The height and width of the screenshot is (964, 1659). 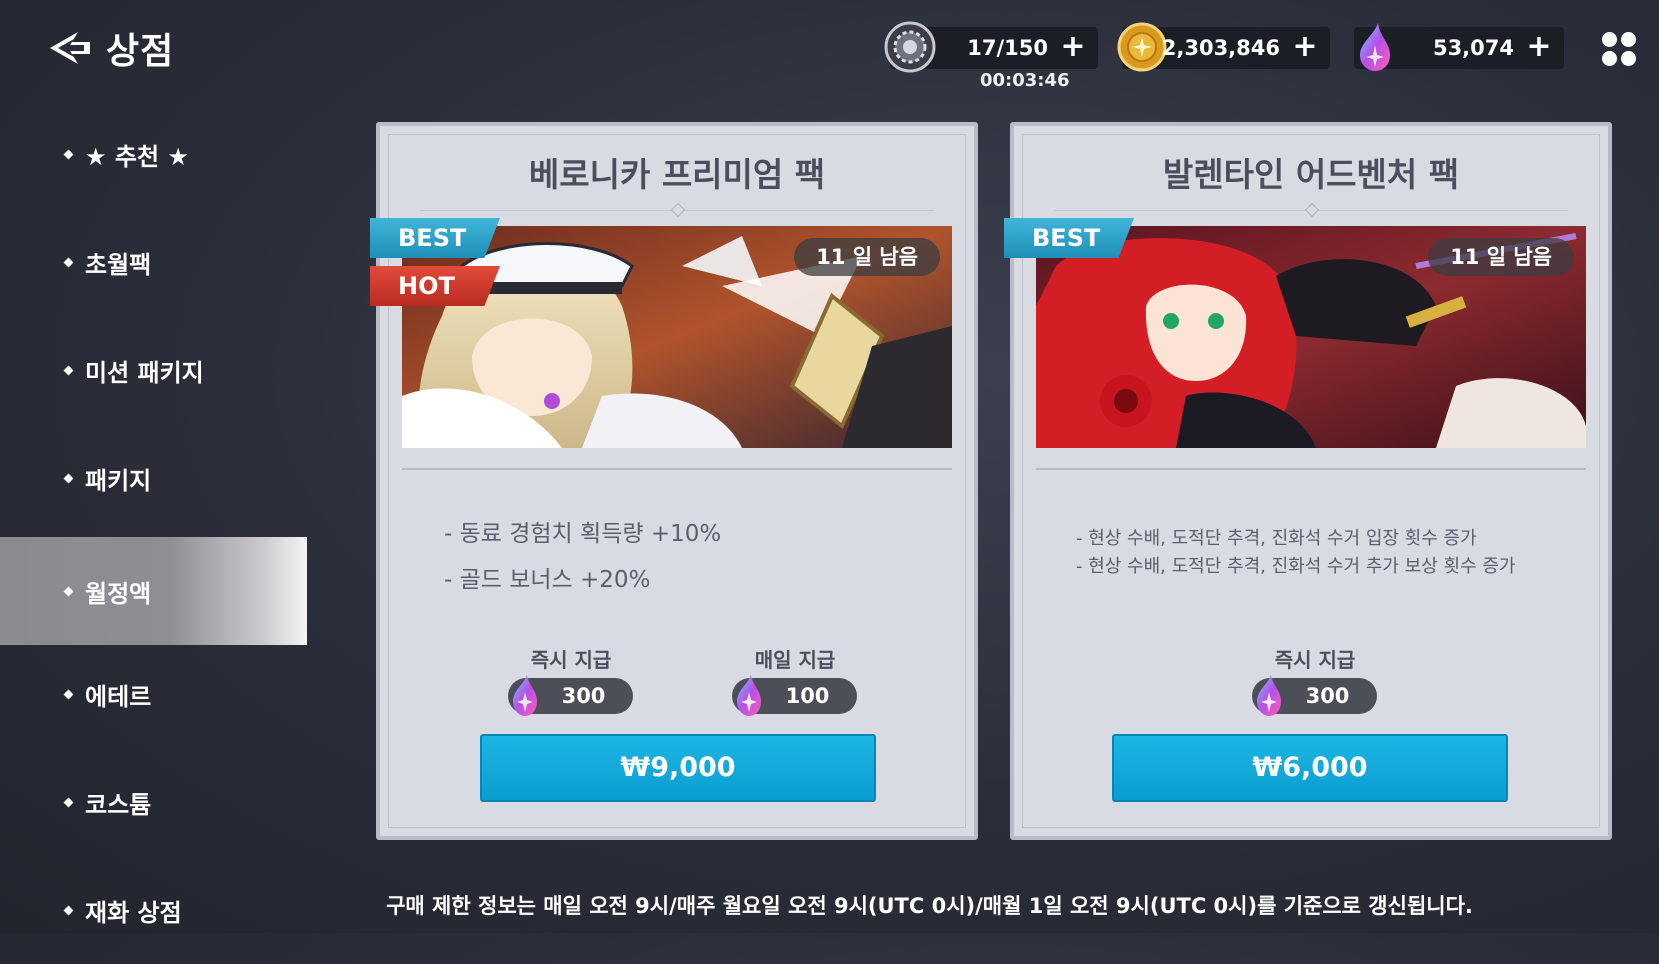 What do you see at coordinates (153, 591) in the screenshot?
I see `sidebar-item-monthly: 월정액` at bounding box center [153, 591].